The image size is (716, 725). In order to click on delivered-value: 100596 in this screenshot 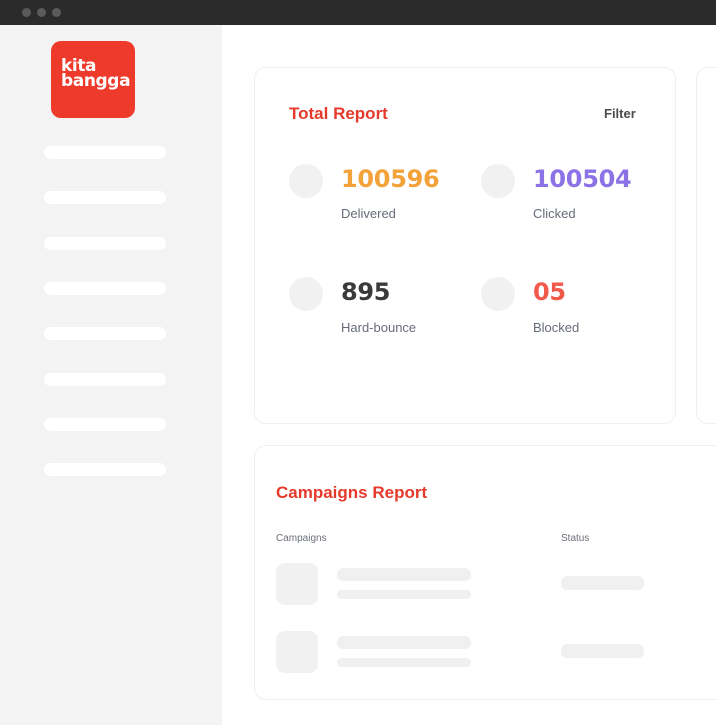, I will do `click(390, 179)`.